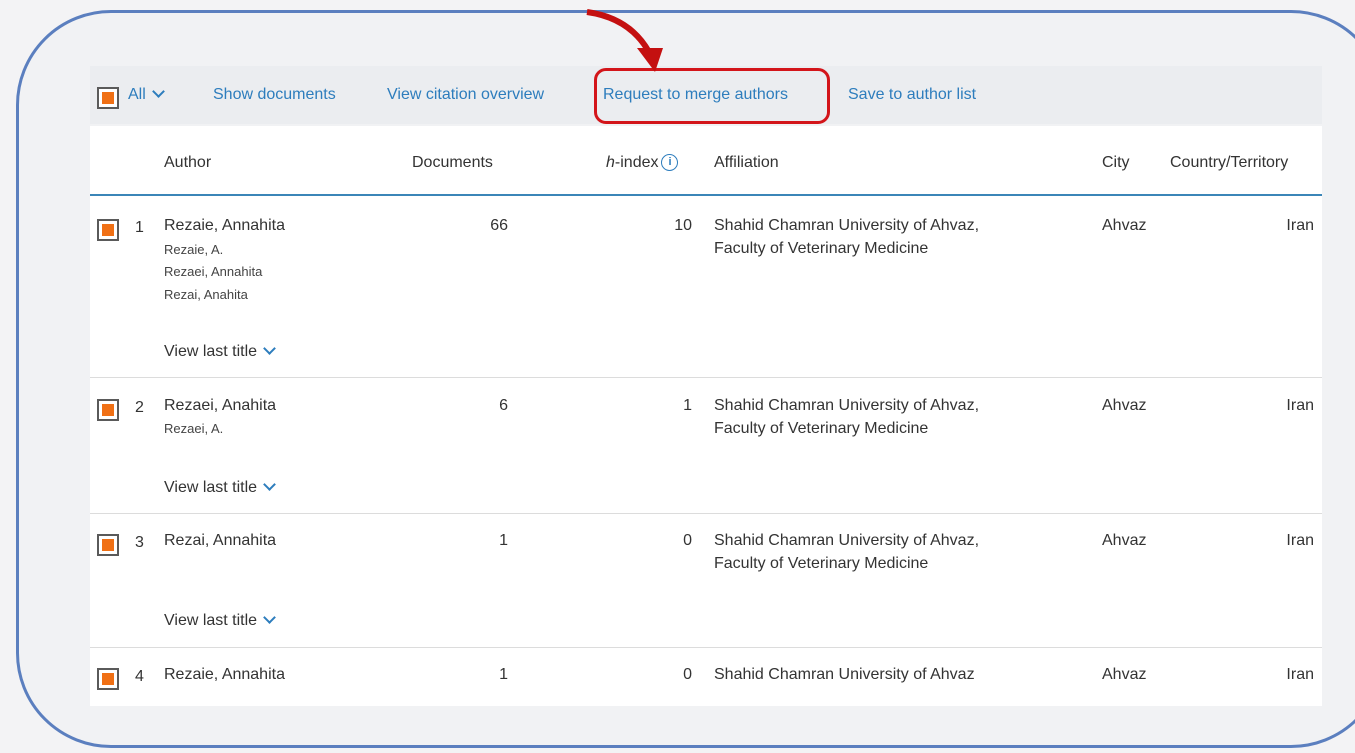 This screenshot has height=753, width=1355. What do you see at coordinates (746, 163) in the screenshot?
I see `column-header-affiliation: Affiliation` at bounding box center [746, 163].